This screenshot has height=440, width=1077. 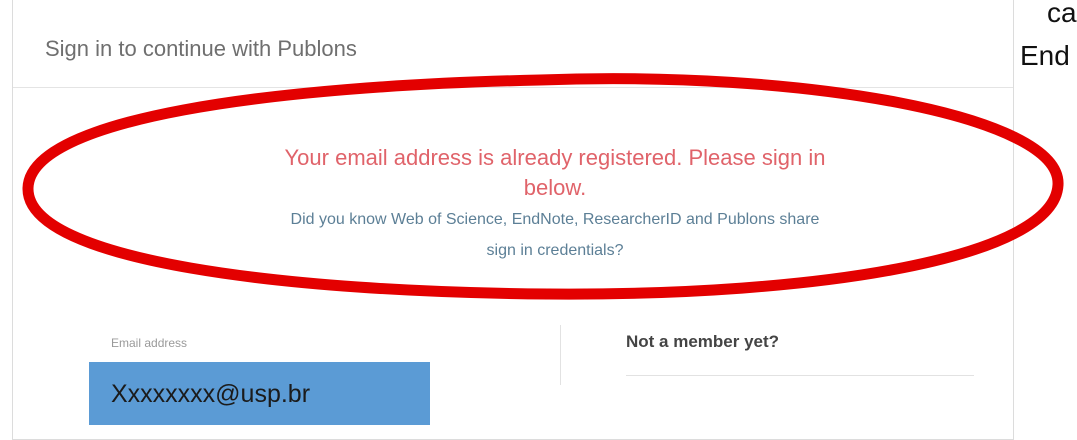 What do you see at coordinates (555, 250) in the screenshot?
I see `info-message-line-2: sign in credentials?` at bounding box center [555, 250].